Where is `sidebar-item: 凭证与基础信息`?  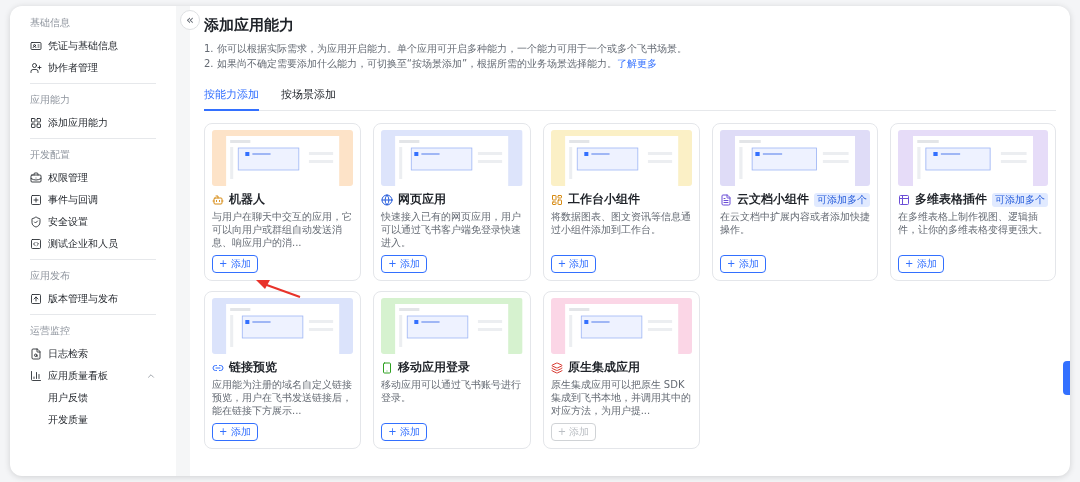
sidebar-item: 凭证与基础信息 is located at coordinates (93, 46).